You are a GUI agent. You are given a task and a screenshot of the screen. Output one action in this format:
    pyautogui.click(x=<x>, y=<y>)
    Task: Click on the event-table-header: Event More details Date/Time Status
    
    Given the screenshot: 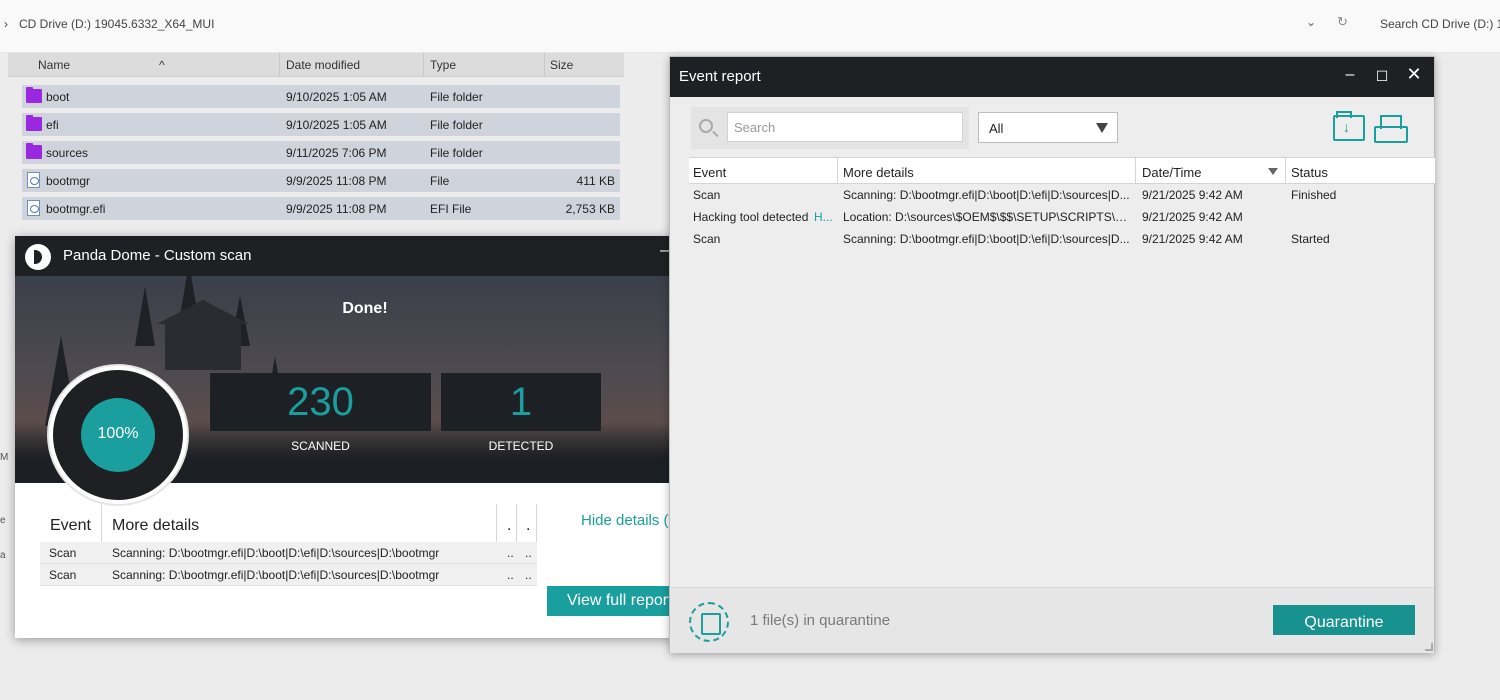 What is the action you would take?
    pyautogui.click(x=1062, y=170)
    